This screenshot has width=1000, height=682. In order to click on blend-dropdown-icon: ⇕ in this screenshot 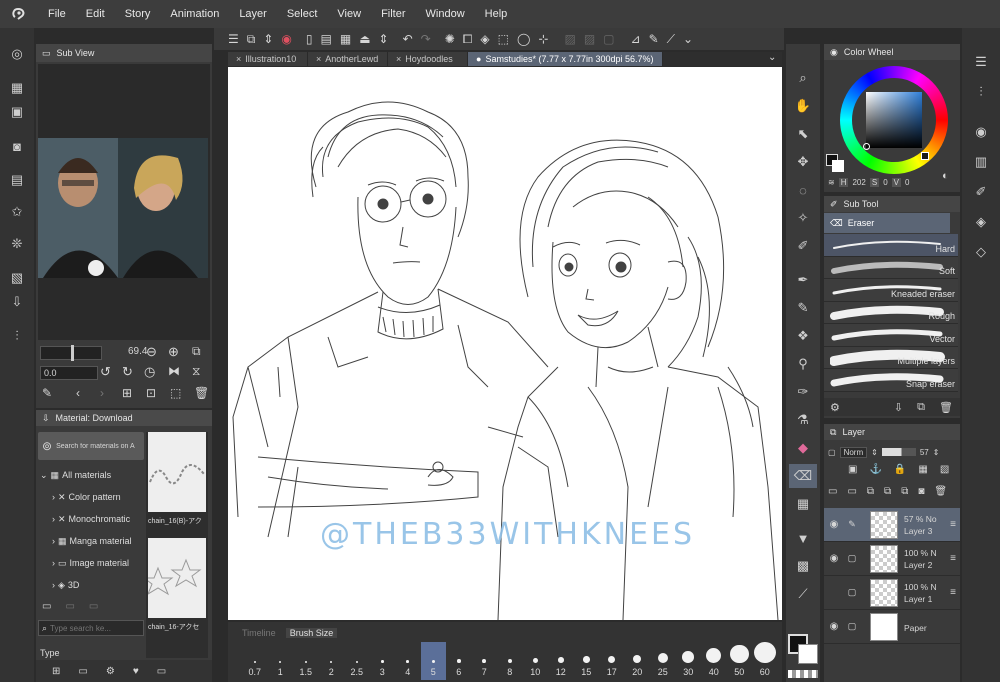, I will do `click(874, 452)`.